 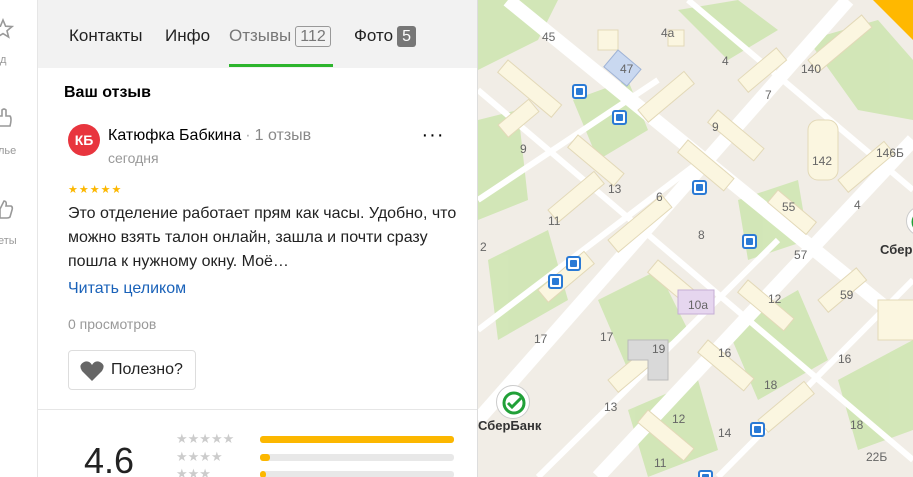 What do you see at coordinates (877, 457) in the screenshot?
I see `house-number: 22Б` at bounding box center [877, 457].